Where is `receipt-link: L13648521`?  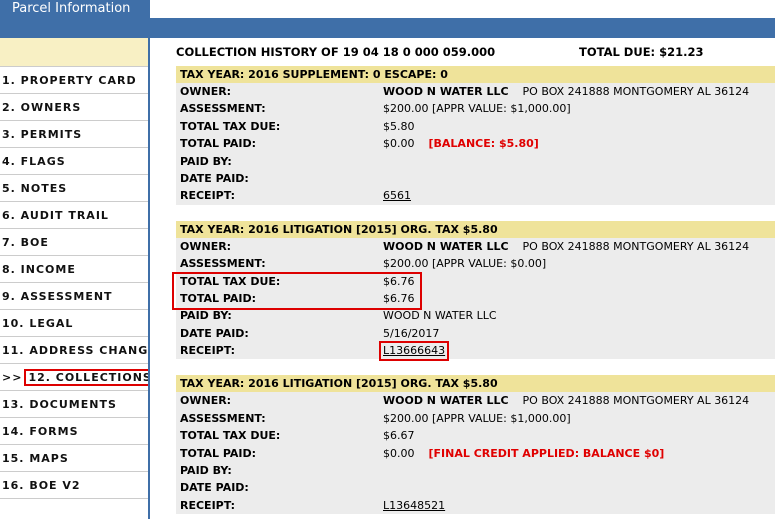 receipt-link: L13648521 is located at coordinates (414, 505).